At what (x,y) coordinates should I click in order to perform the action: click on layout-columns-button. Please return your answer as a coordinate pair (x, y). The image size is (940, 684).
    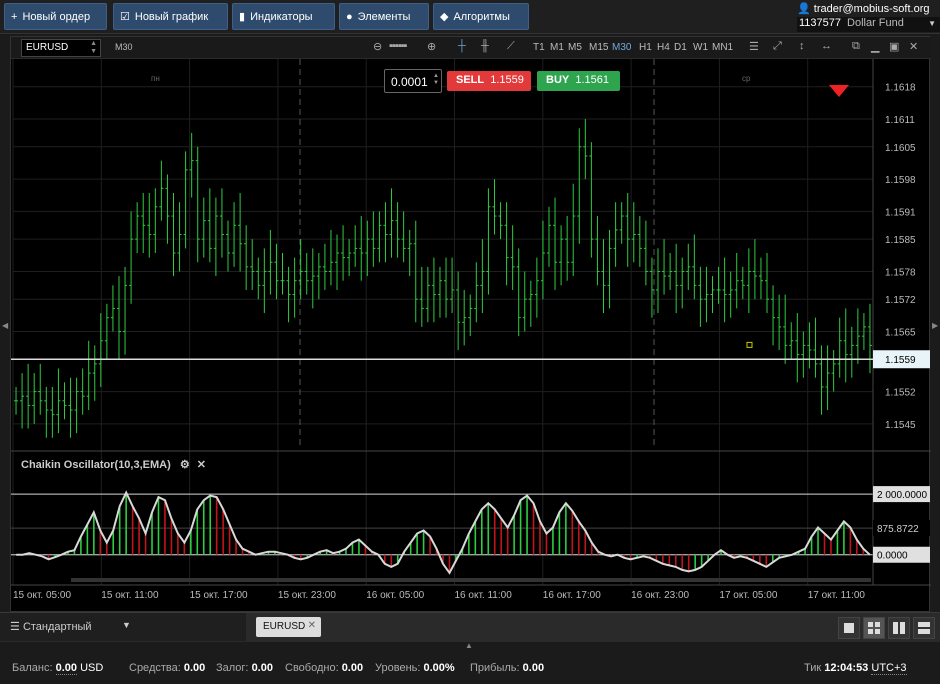
    Looking at the image, I should click on (899, 628).